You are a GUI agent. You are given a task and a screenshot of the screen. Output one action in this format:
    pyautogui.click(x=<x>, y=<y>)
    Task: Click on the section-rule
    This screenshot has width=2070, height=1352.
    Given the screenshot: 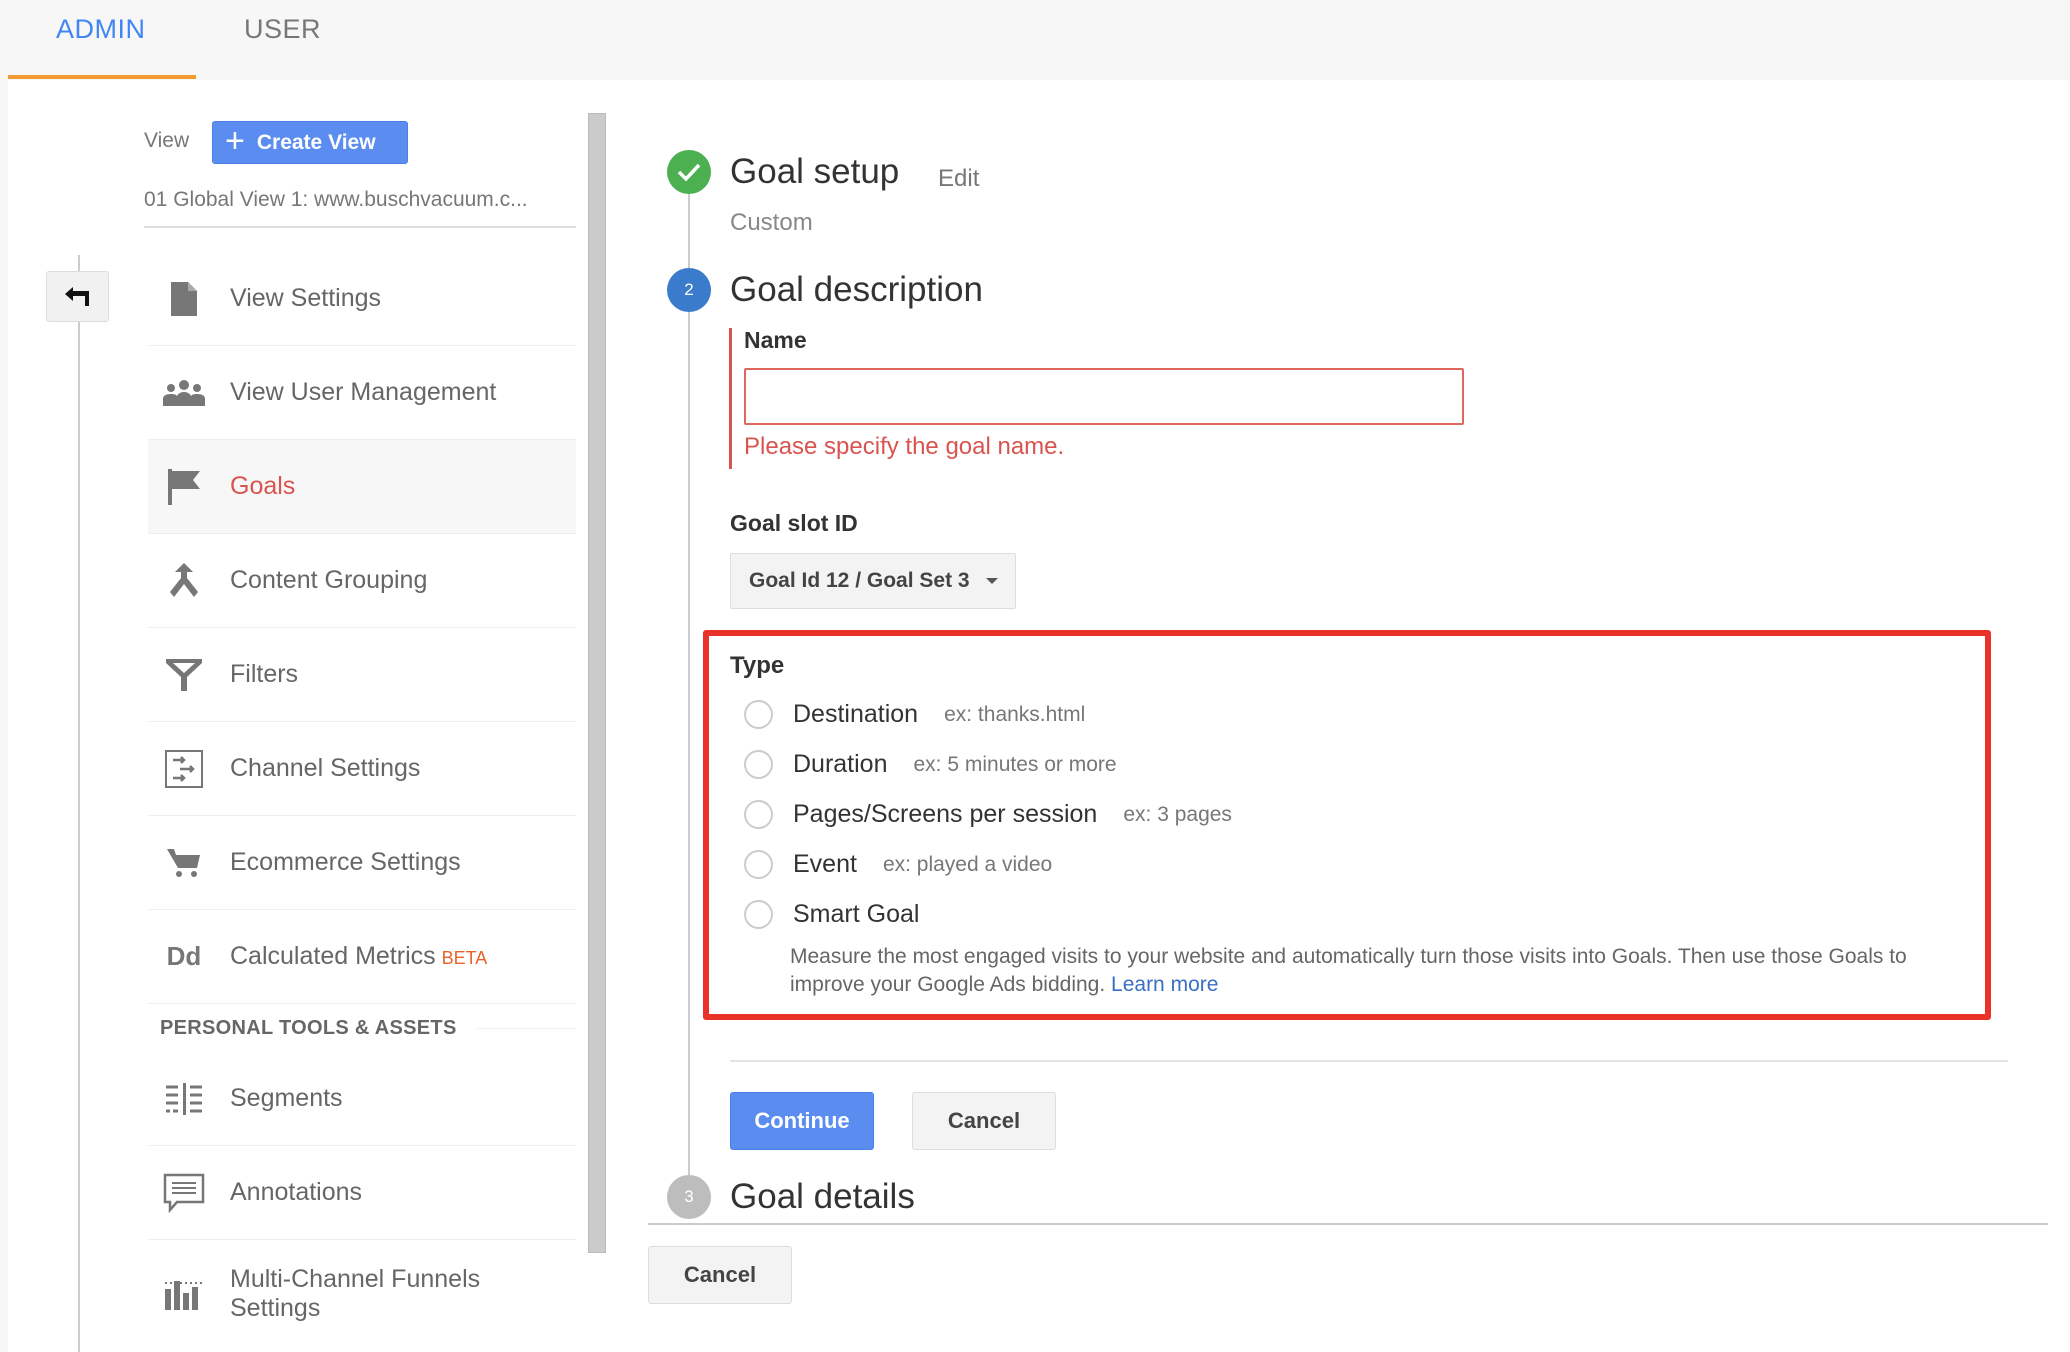 What is the action you would take?
    pyautogui.click(x=526, y=1028)
    